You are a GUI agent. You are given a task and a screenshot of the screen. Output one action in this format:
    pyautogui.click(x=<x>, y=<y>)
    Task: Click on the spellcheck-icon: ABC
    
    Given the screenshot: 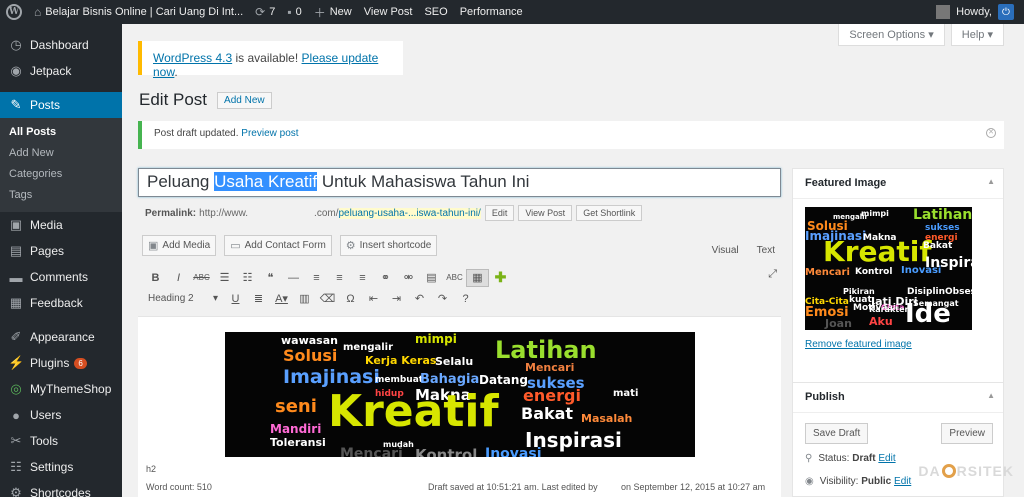 What is the action you would take?
    pyautogui.click(x=454, y=277)
    